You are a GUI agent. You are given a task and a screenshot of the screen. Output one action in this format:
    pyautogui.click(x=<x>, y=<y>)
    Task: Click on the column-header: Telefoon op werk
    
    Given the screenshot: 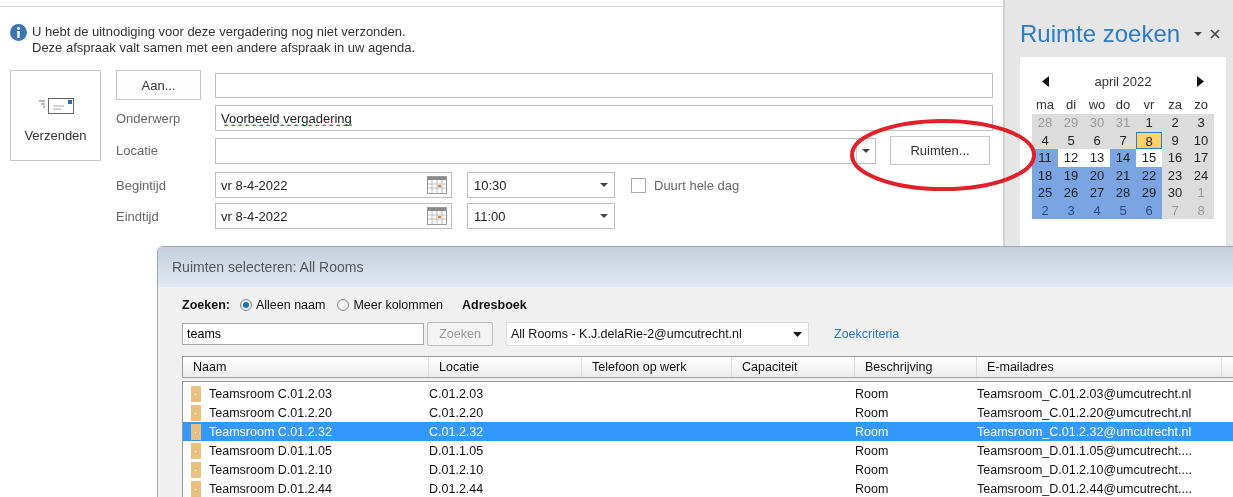 What is the action you would take?
    pyautogui.click(x=657, y=367)
    